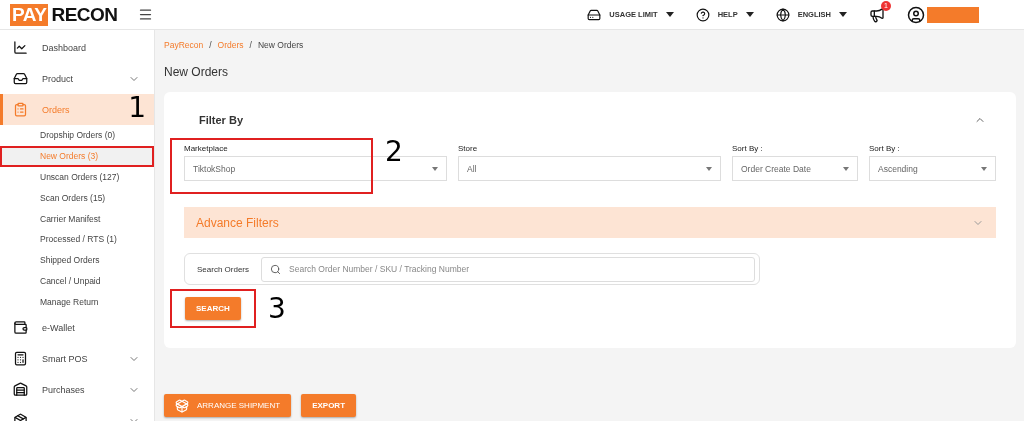 The height and width of the screenshot is (421, 1024). What do you see at coordinates (223, 269) in the screenshot?
I see `search-label: Search Orders` at bounding box center [223, 269].